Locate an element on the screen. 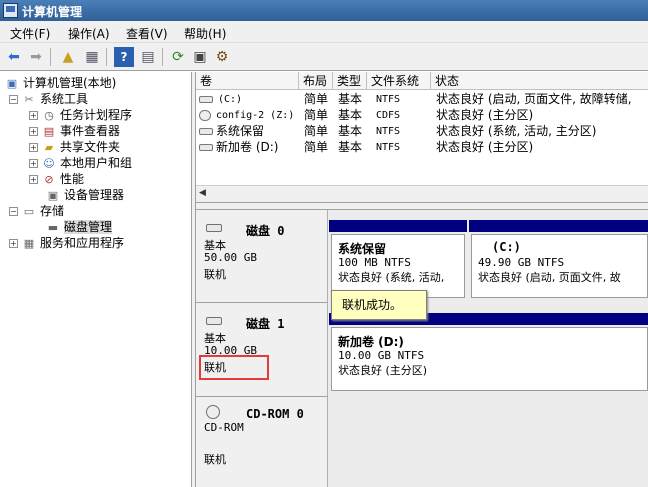 Image resolution: width=648 pixels, height=487 pixels. device-manager-icon: ▣ is located at coordinates (53, 195).